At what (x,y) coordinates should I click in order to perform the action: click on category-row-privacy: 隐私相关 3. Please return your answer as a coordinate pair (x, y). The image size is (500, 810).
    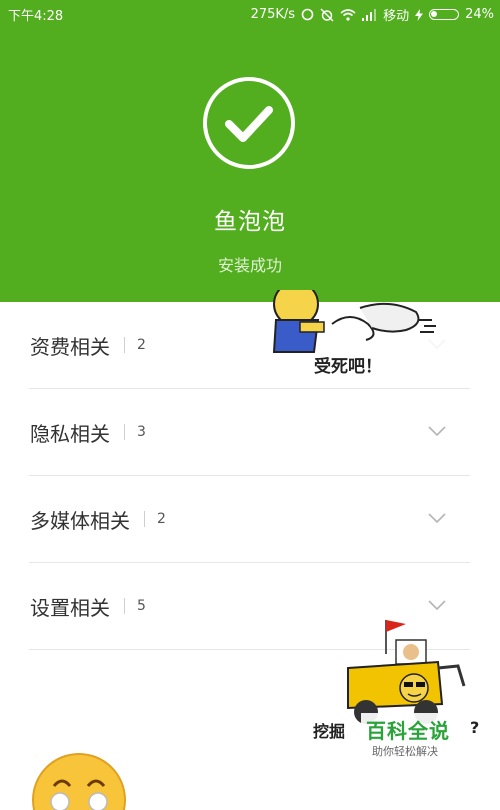
    Looking at the image, I should click on (249, 432).